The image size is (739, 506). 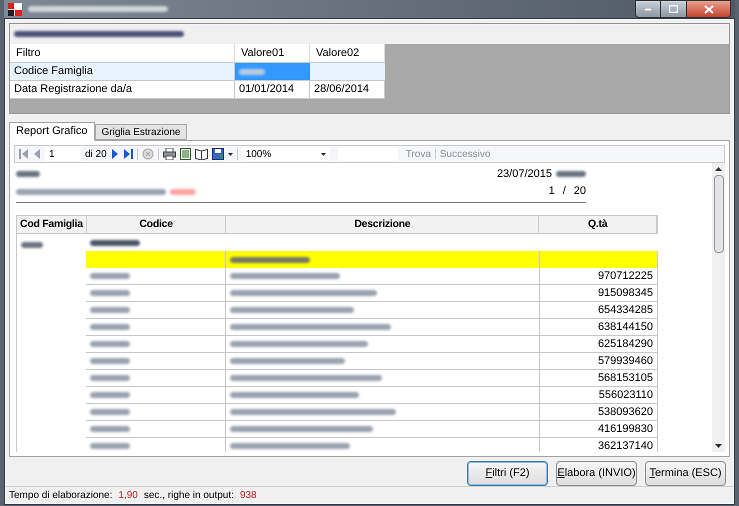 I want to click on table-cell: 556023110, so click(x=599, y=395).